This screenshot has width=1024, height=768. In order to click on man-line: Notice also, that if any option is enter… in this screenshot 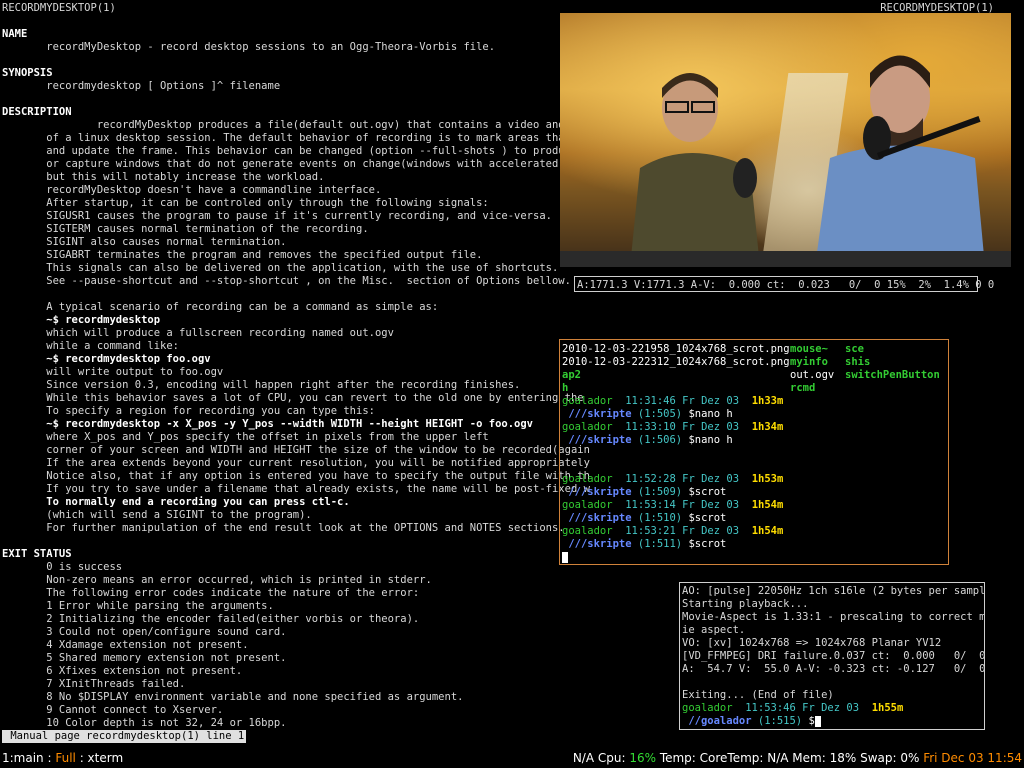, I will do `click(296, 476)`.